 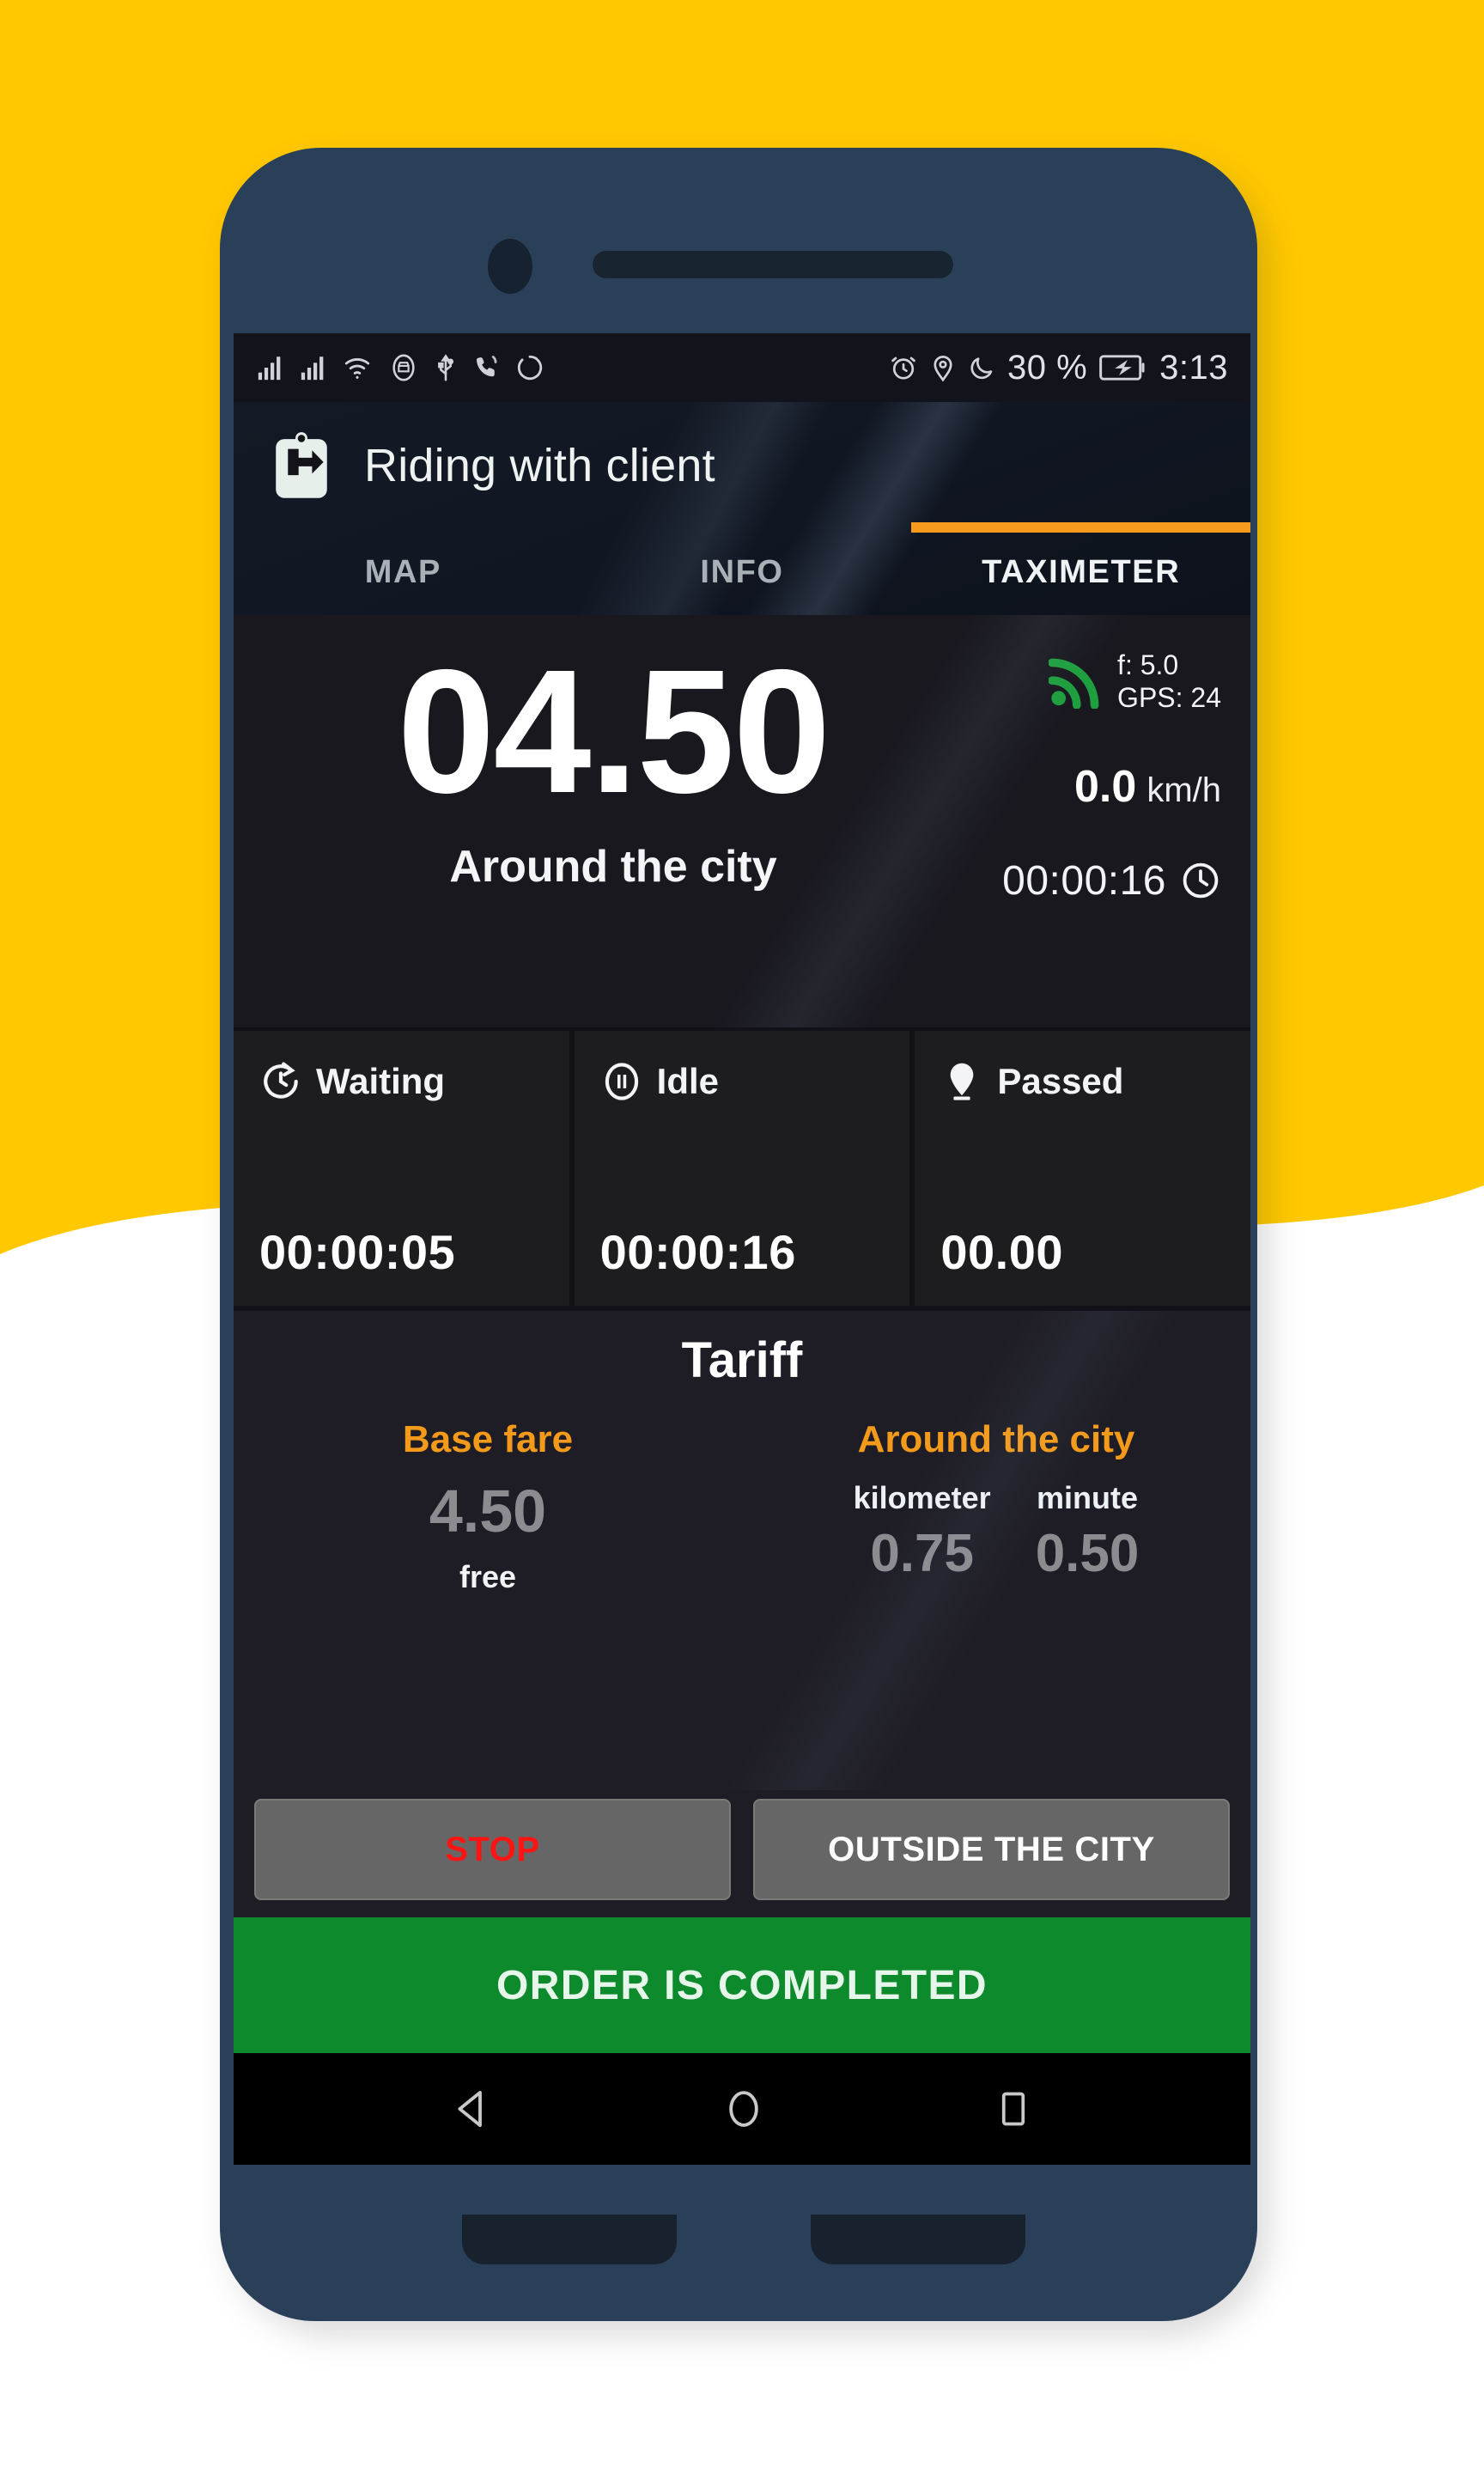 I want to click on rate-value: 0.50, so click(x=1087, y=1553).